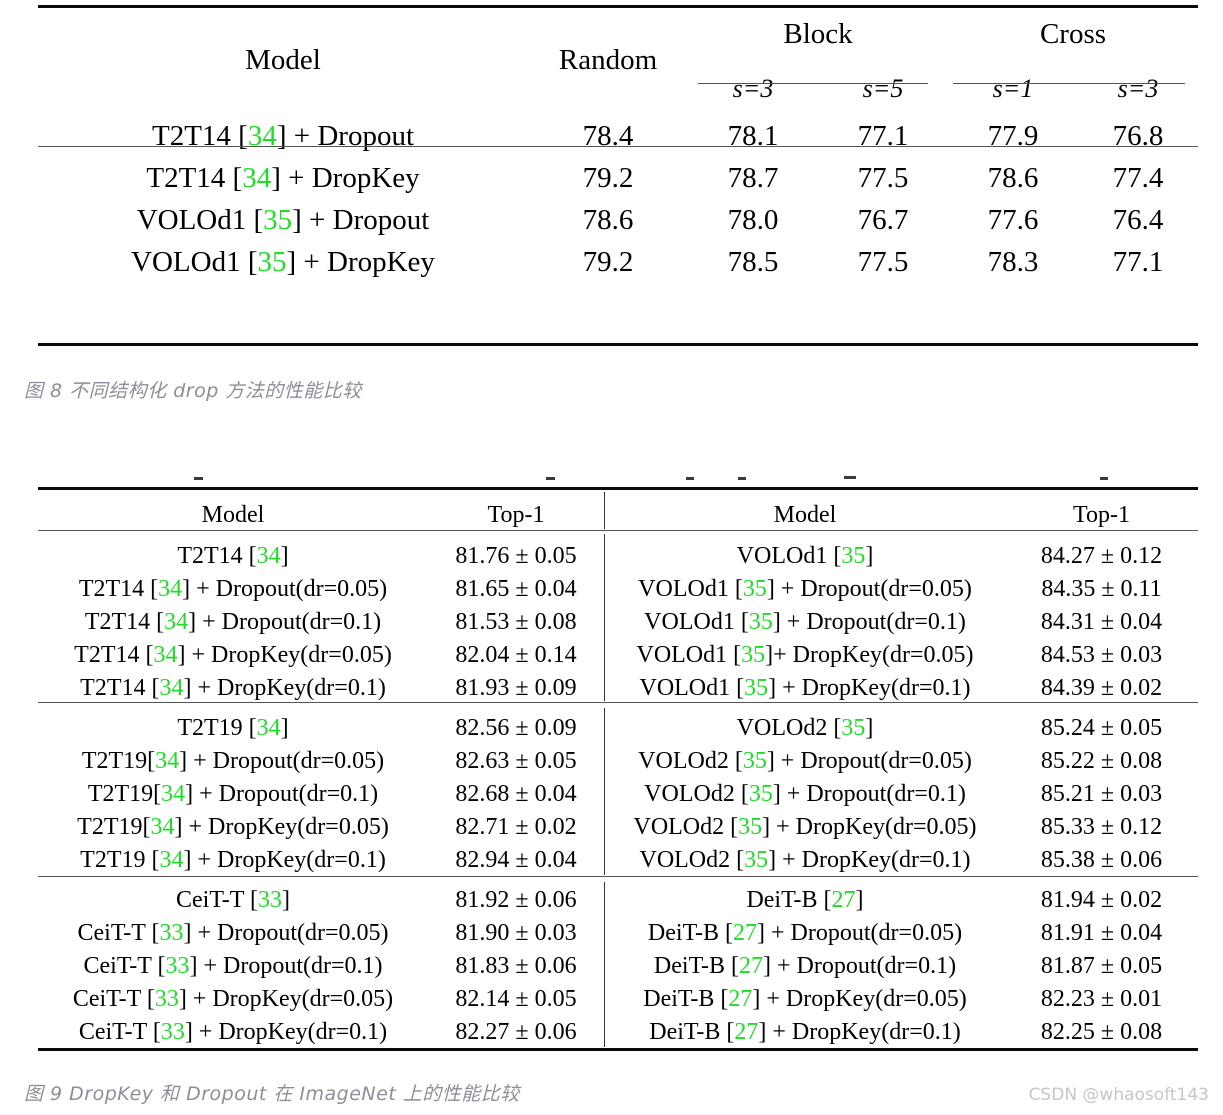 Image resolution: width=1223 pixels, height=1115 pixels. I want to click on table2-b1-r3-model-right-label-citation: 35, so click(750, 827).